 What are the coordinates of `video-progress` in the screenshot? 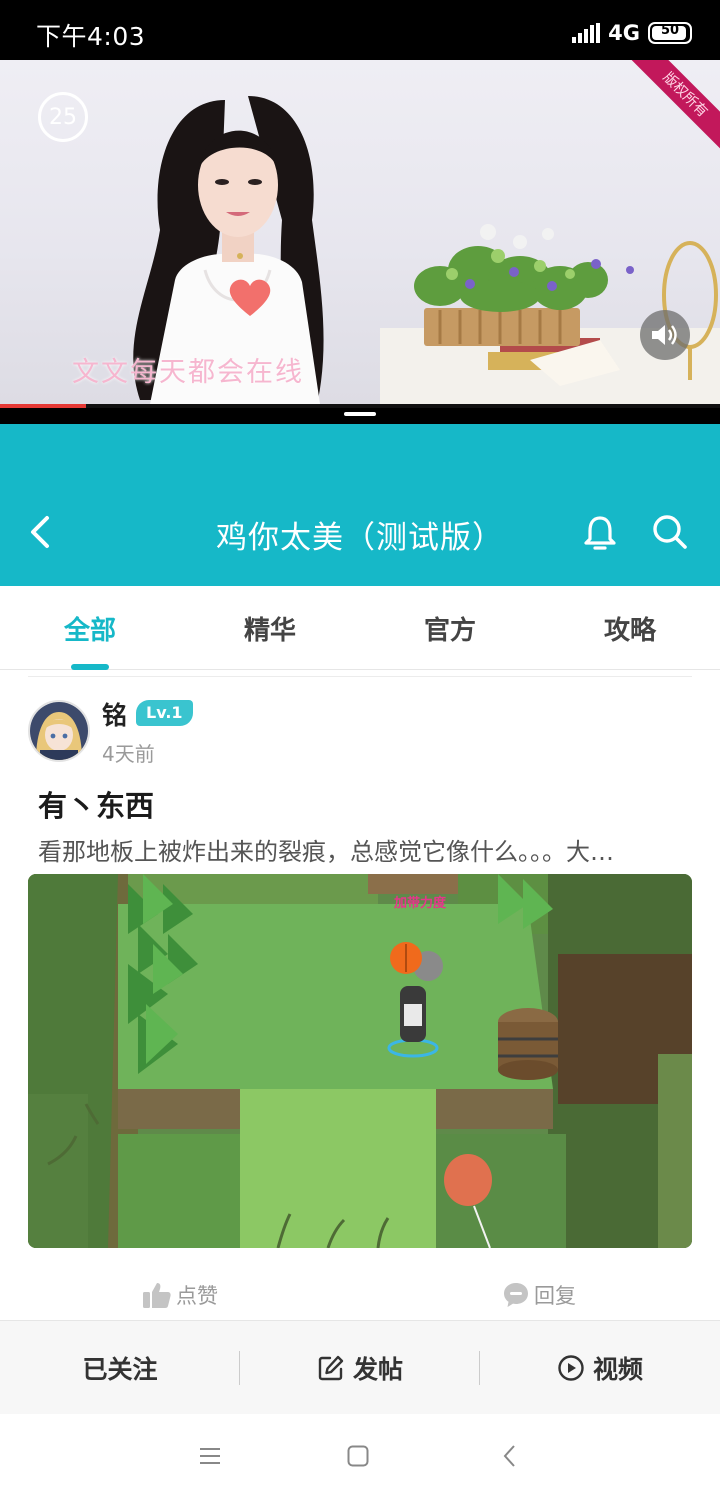 It's located at (360, 406).